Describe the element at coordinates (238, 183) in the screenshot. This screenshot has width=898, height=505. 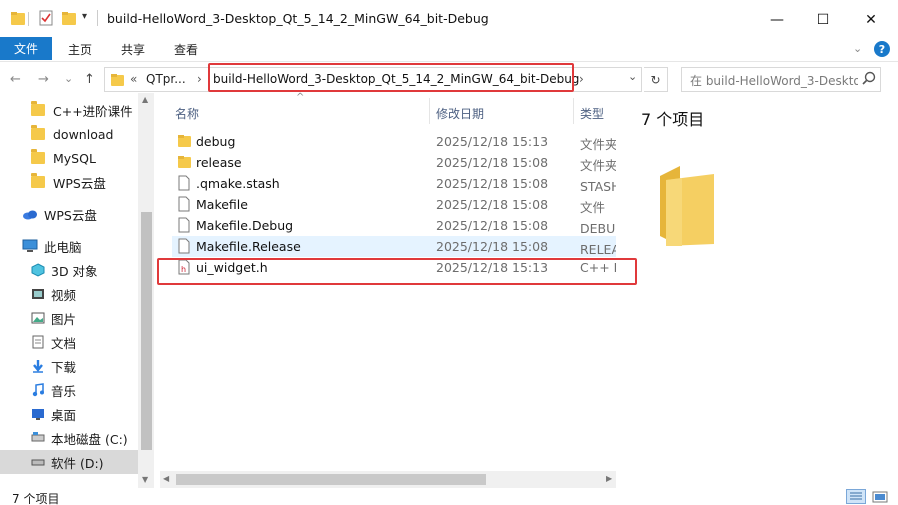
I see `file-name: .qmake.stash` at that location.